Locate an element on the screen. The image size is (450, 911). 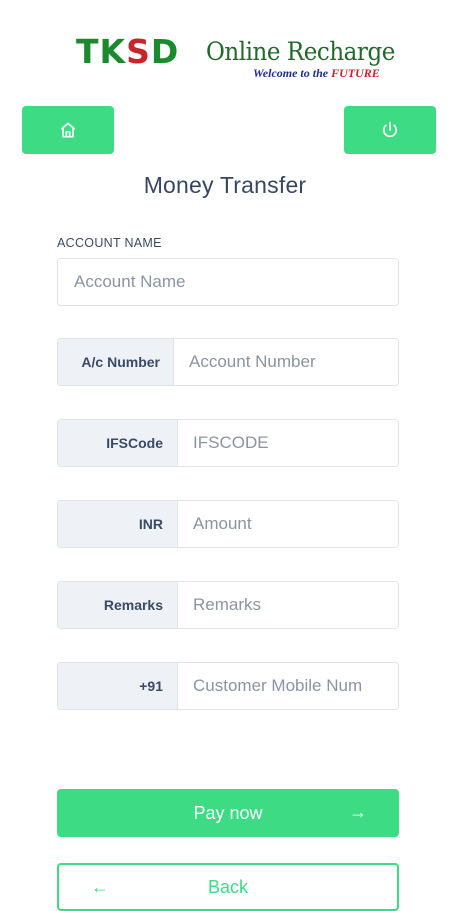
ifsc-addon: IFSCode is located at coordinates (118, 443).